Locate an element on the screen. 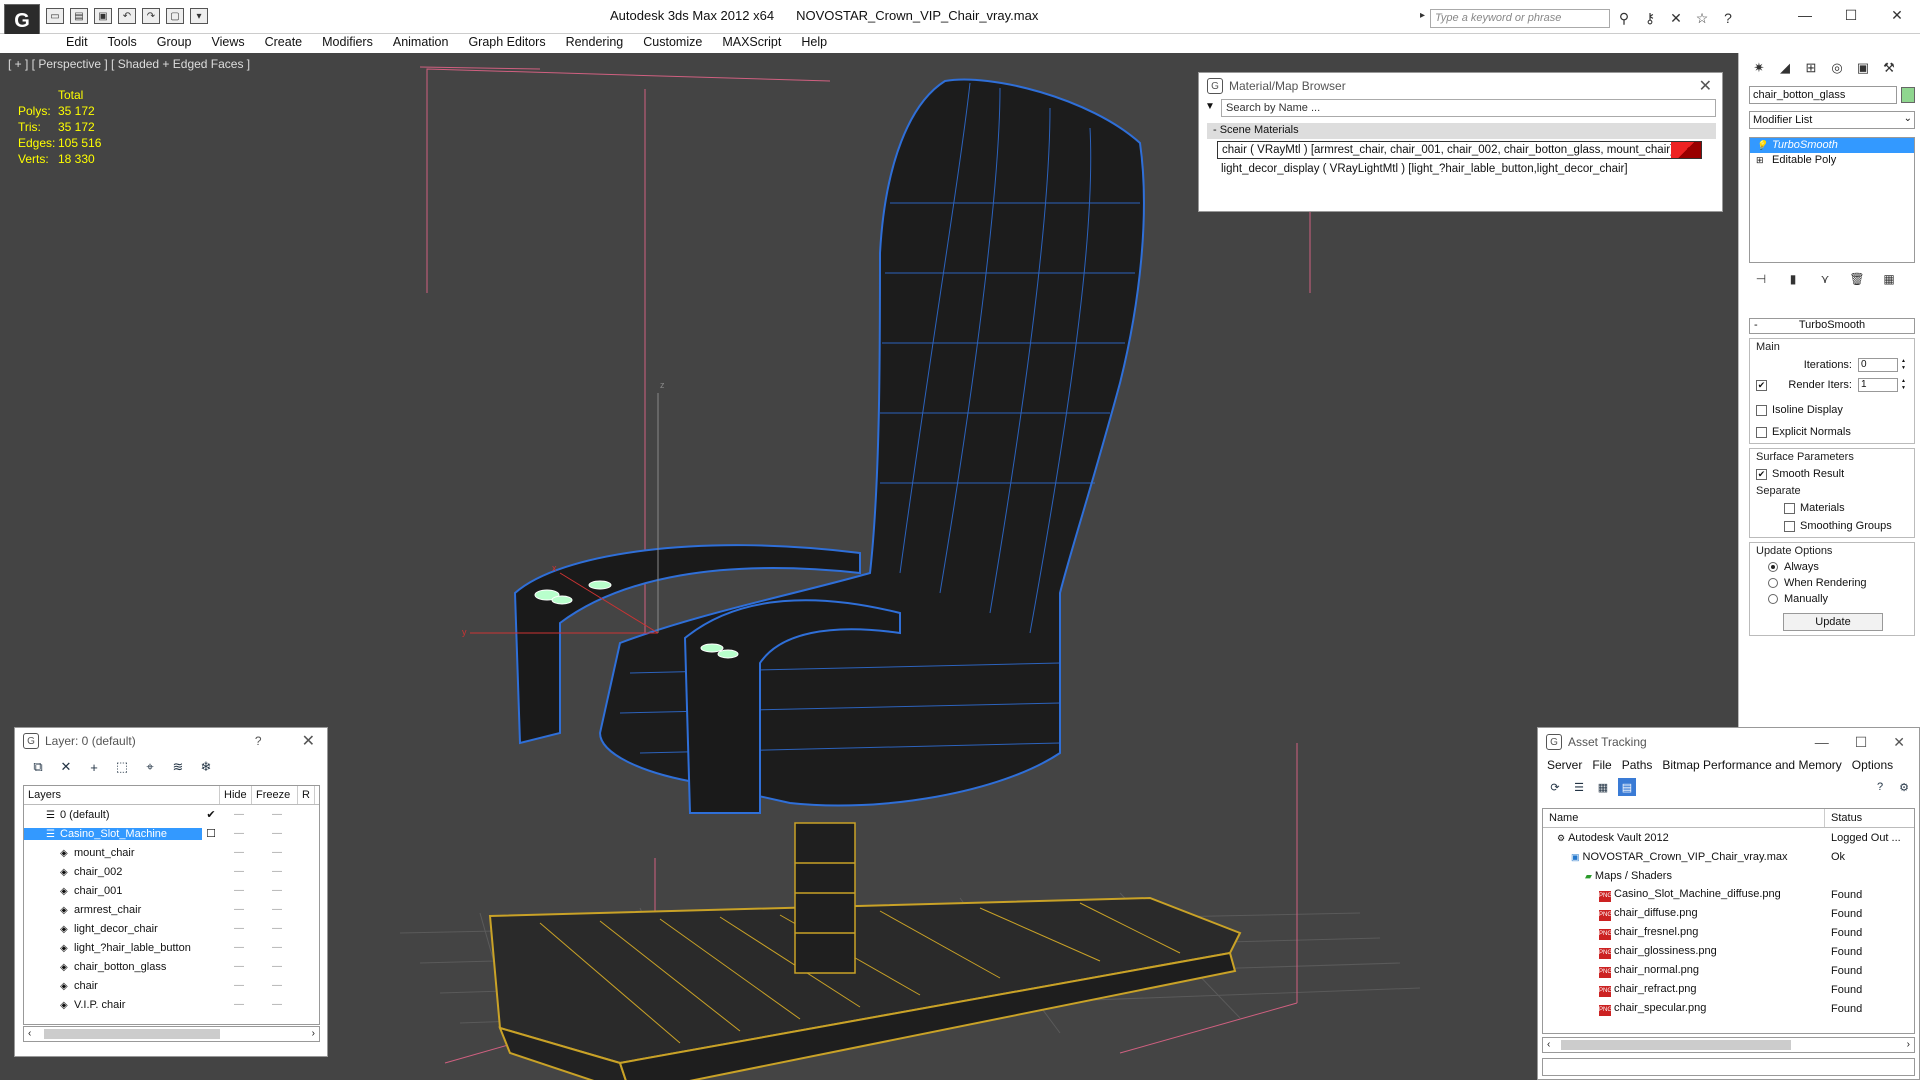 The height and width of the screenshot is (1080, 1920). menu-modifiers: Modifiers is located at coordinates (347, 43).